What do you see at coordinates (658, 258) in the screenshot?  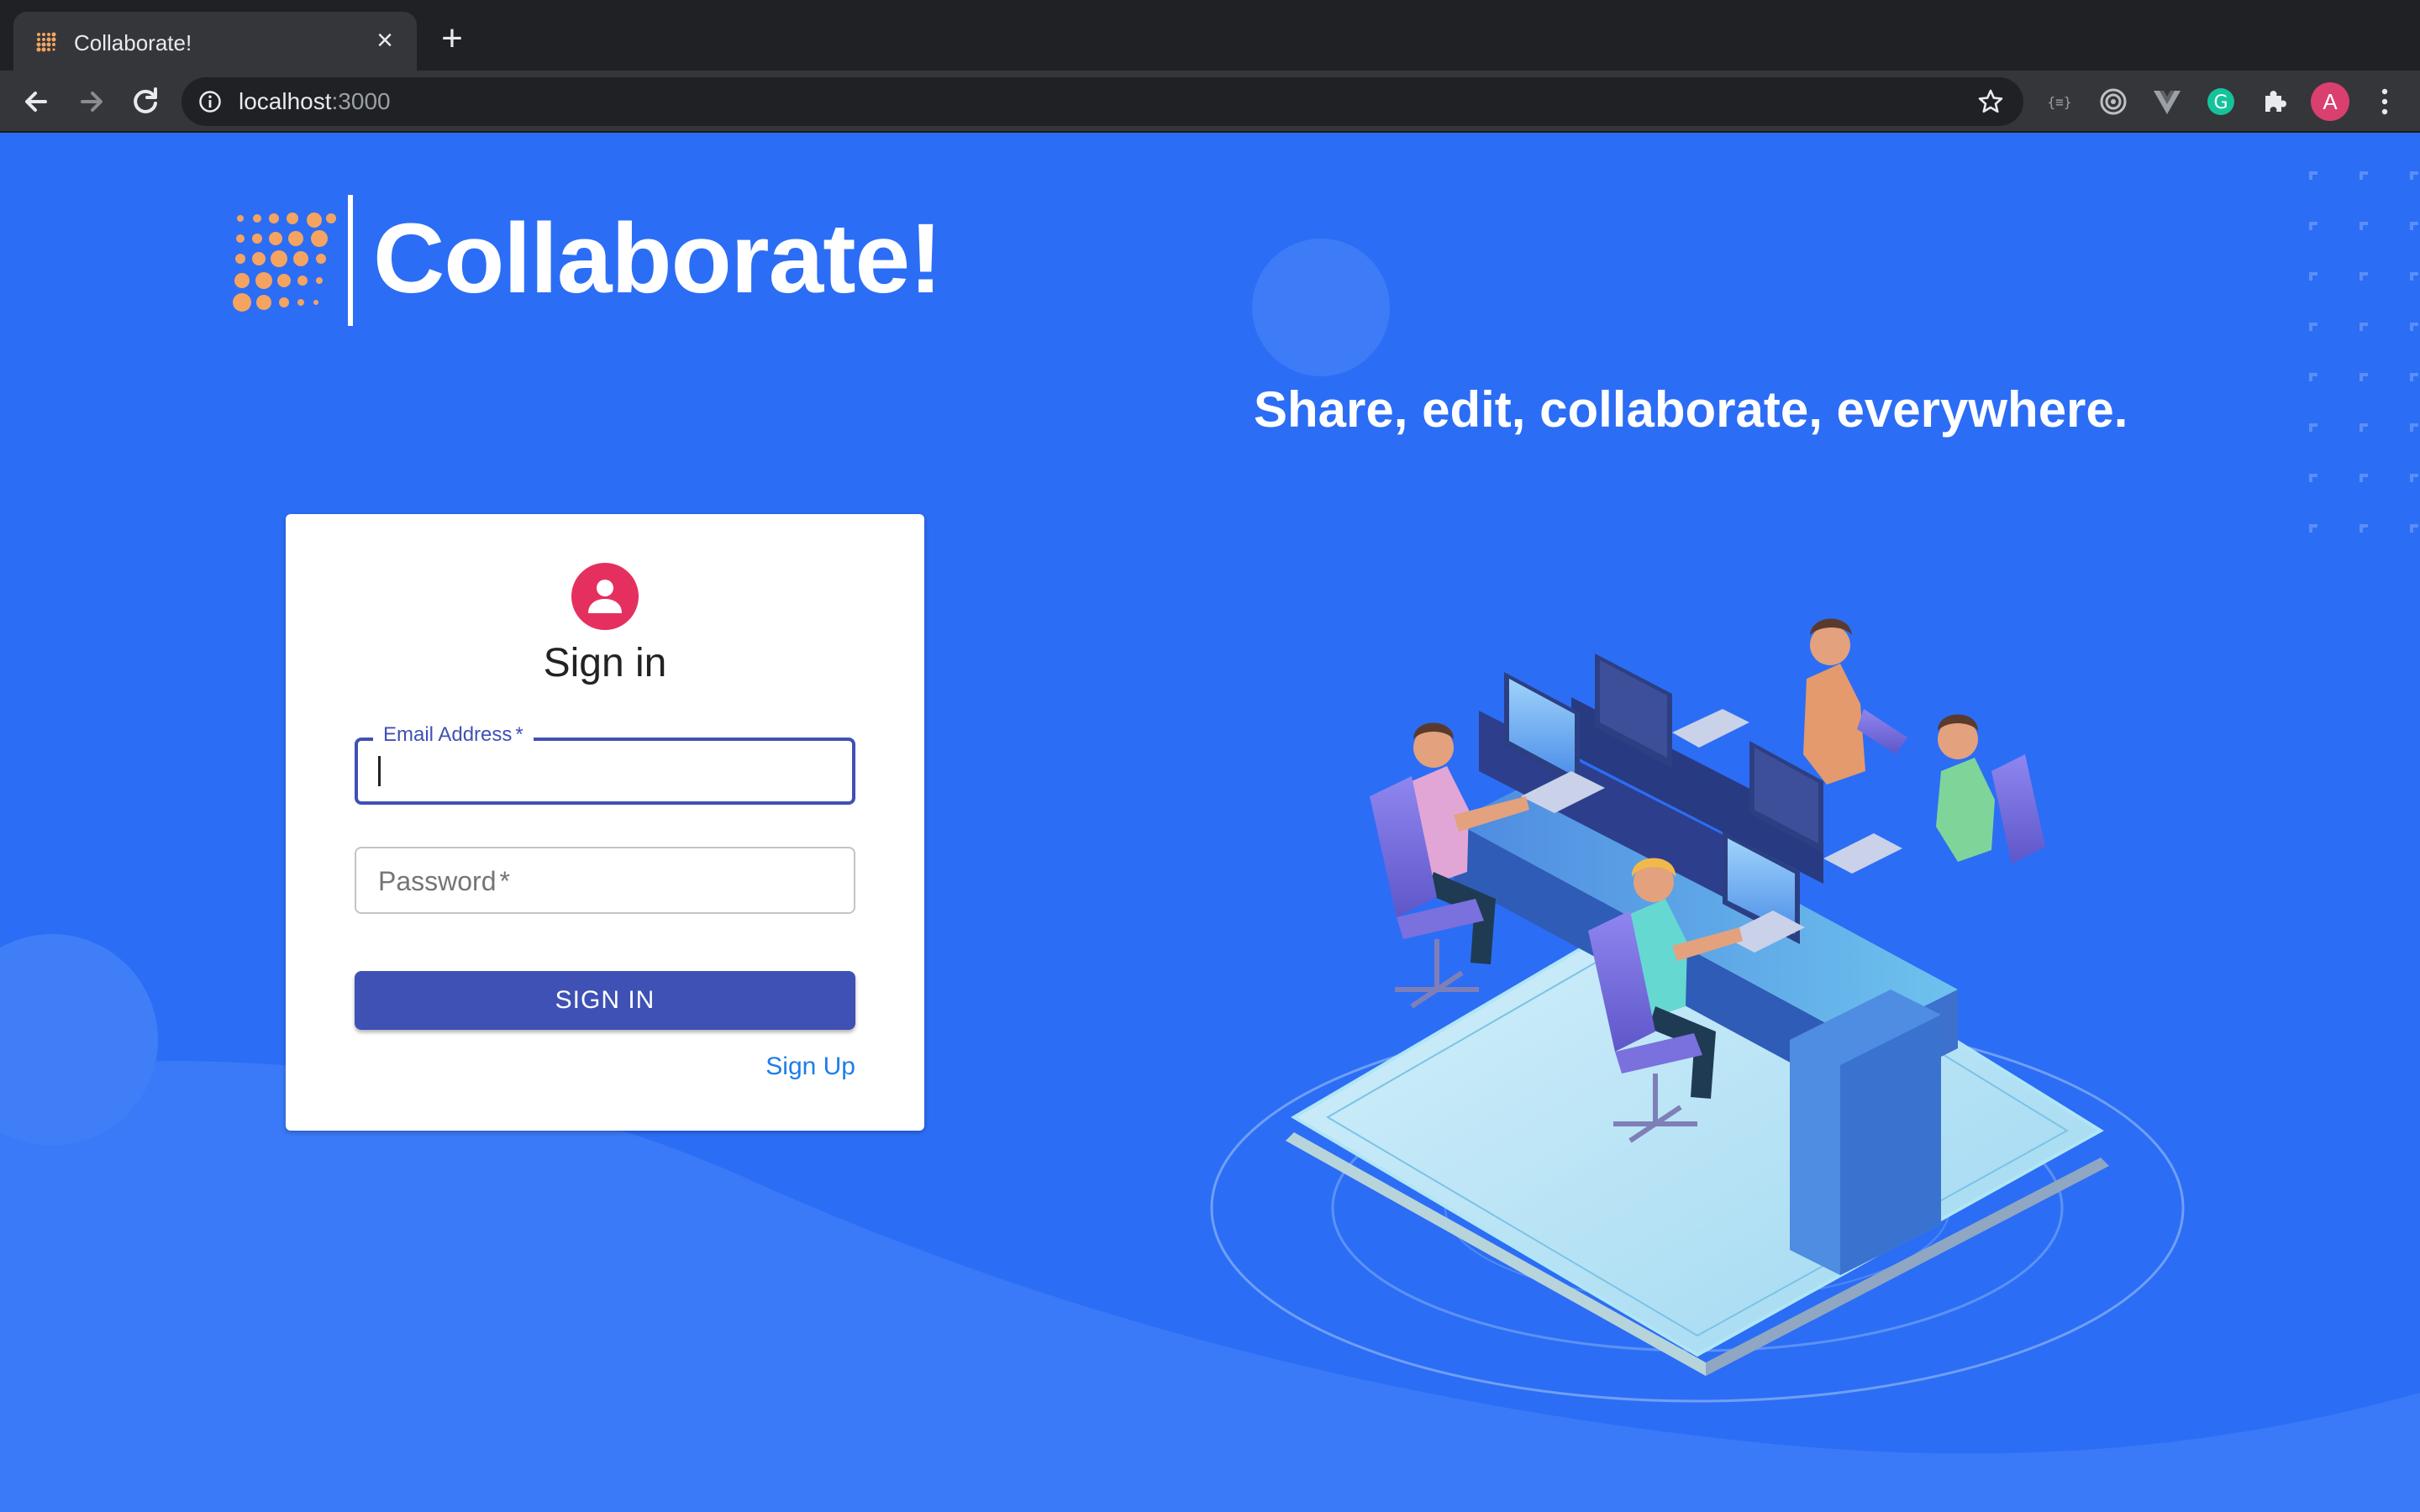 I see `brand-name: Collaborate!` at bounding box center [658, 258].